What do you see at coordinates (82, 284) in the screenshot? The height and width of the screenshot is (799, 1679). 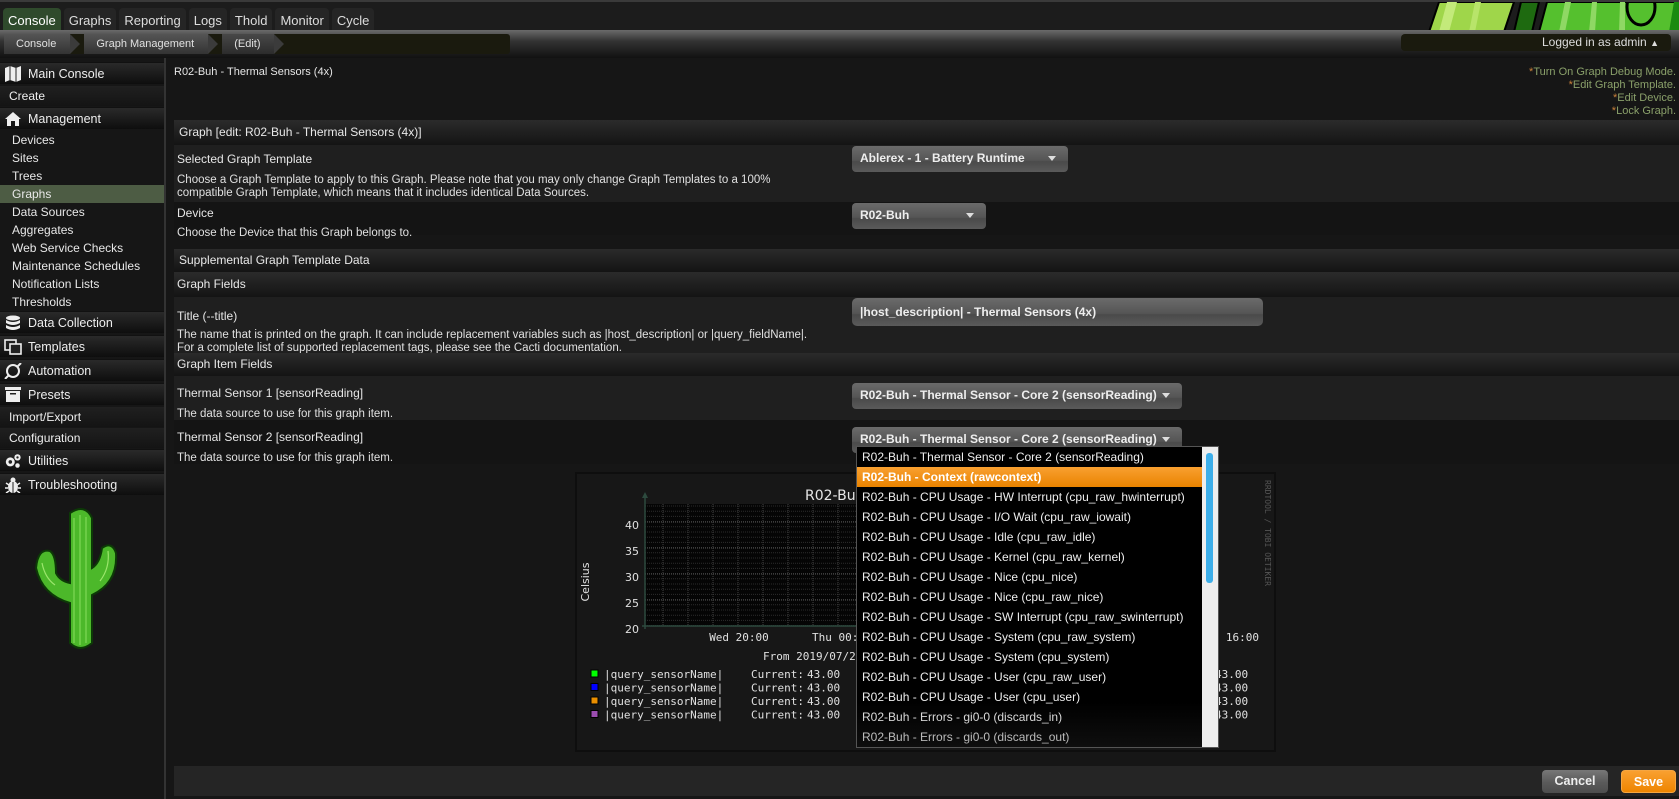 I see `sidebar-item-notification-lists: Notification Lists` at bounding box center [82, 284].